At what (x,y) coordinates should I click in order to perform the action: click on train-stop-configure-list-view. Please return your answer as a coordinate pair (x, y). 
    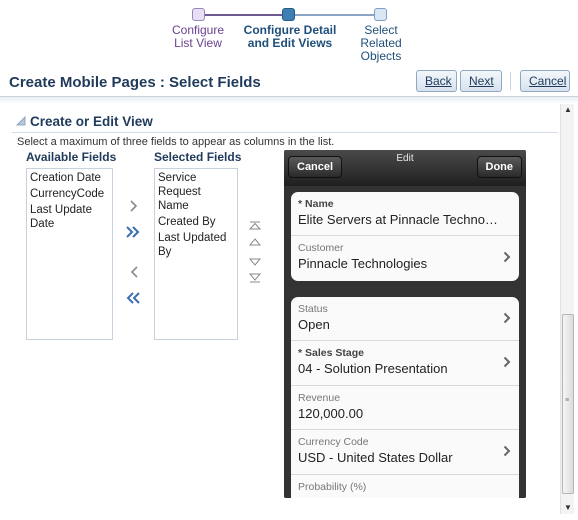
    Looking at the image, I should click on (198, 14).